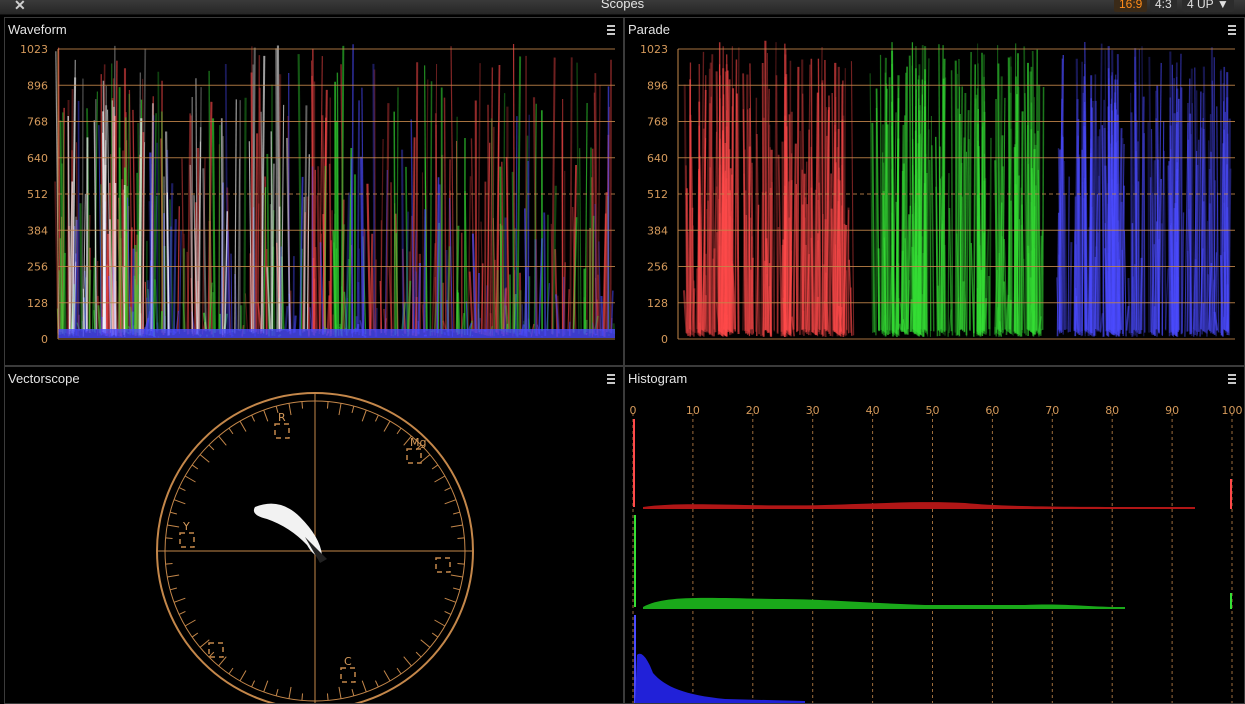 The height and width of the screenshot is (704, 1245). I want to click on vectorscope-target, so click(187, 540).